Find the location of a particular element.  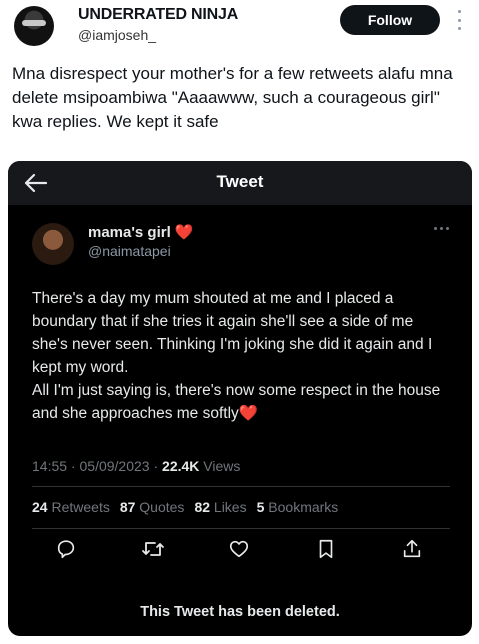

like-icon is located at coordinates (239, 549).